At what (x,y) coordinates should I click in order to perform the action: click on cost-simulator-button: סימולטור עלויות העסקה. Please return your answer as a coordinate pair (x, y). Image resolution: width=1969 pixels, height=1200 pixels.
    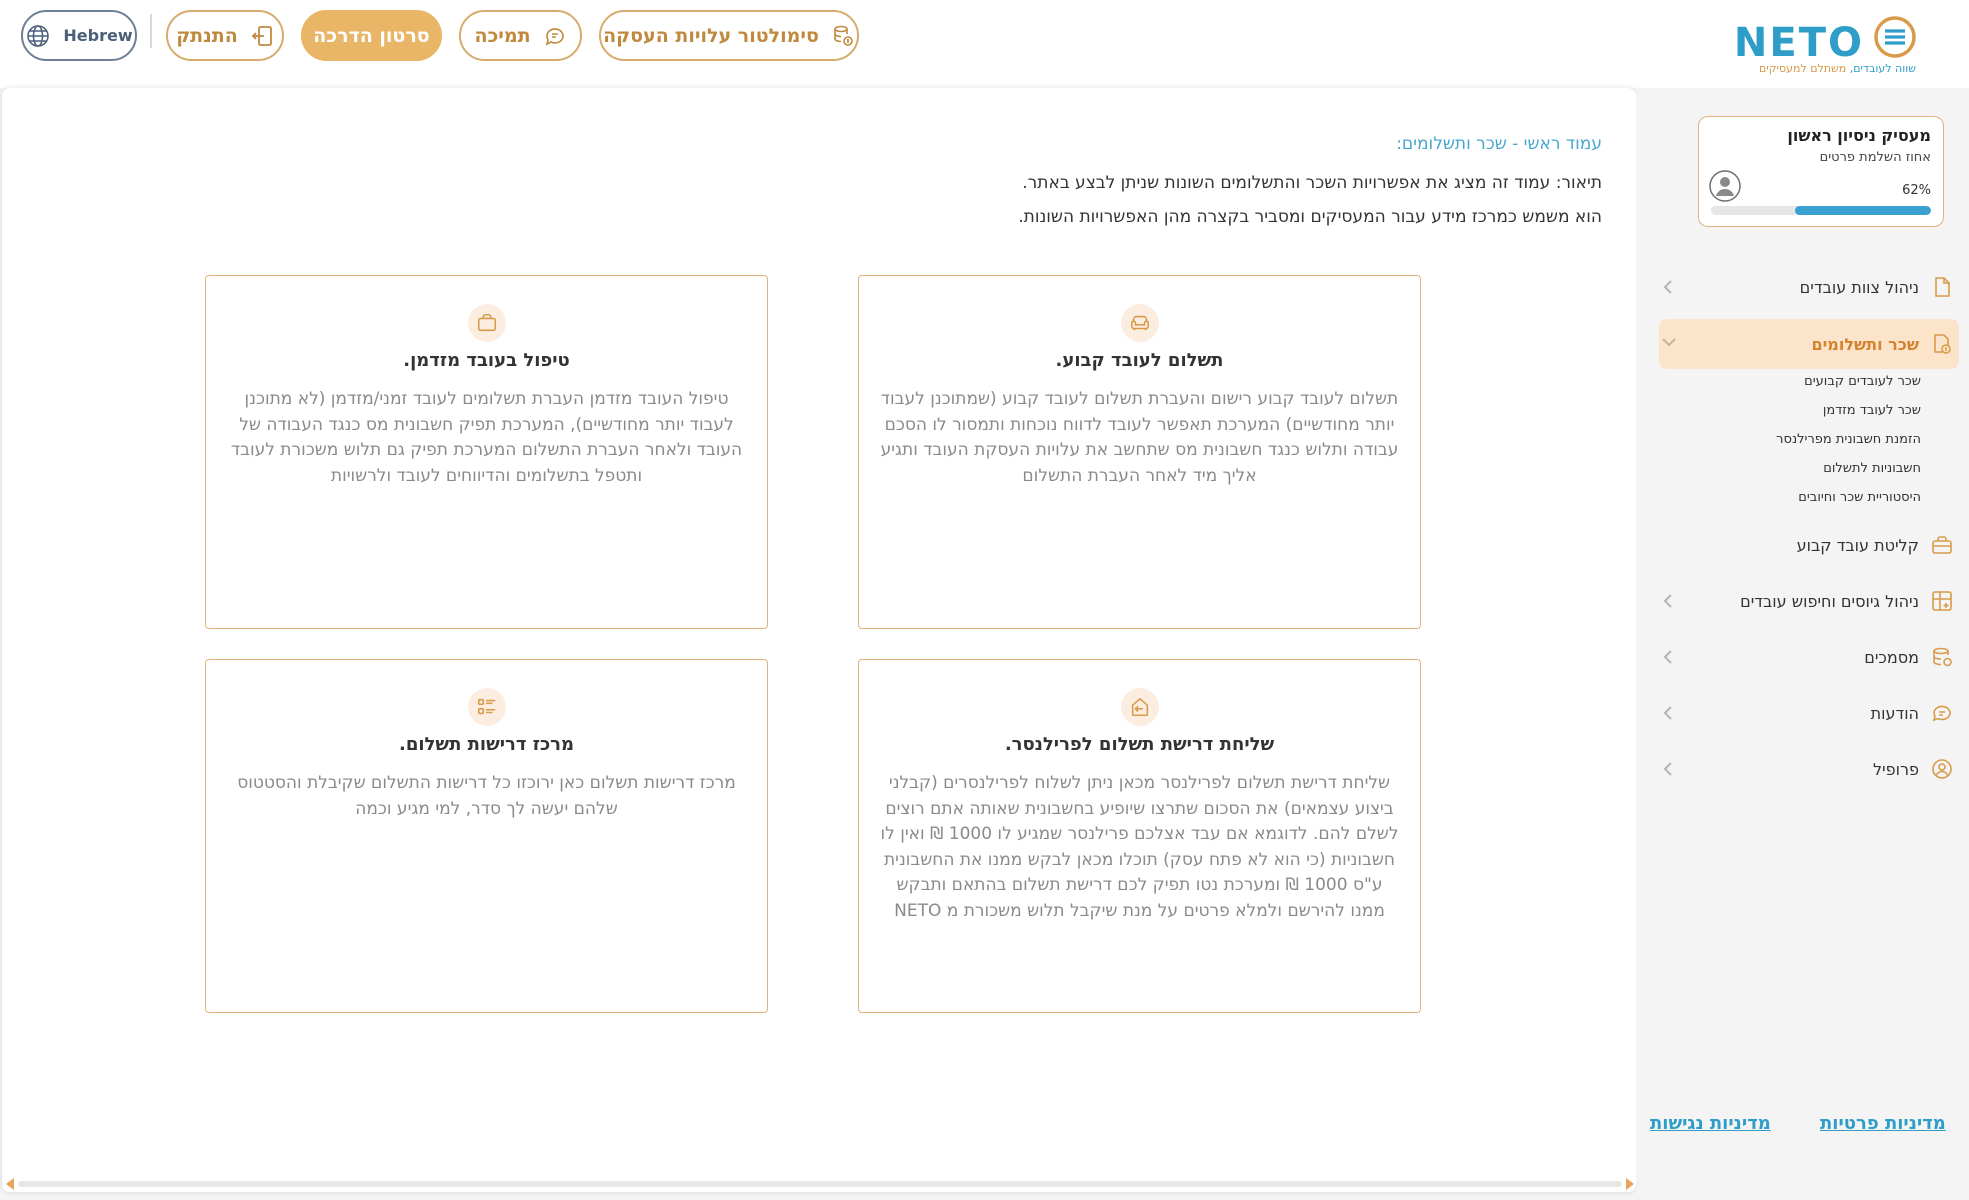
    Looking at the image, I should click on (729, 35).